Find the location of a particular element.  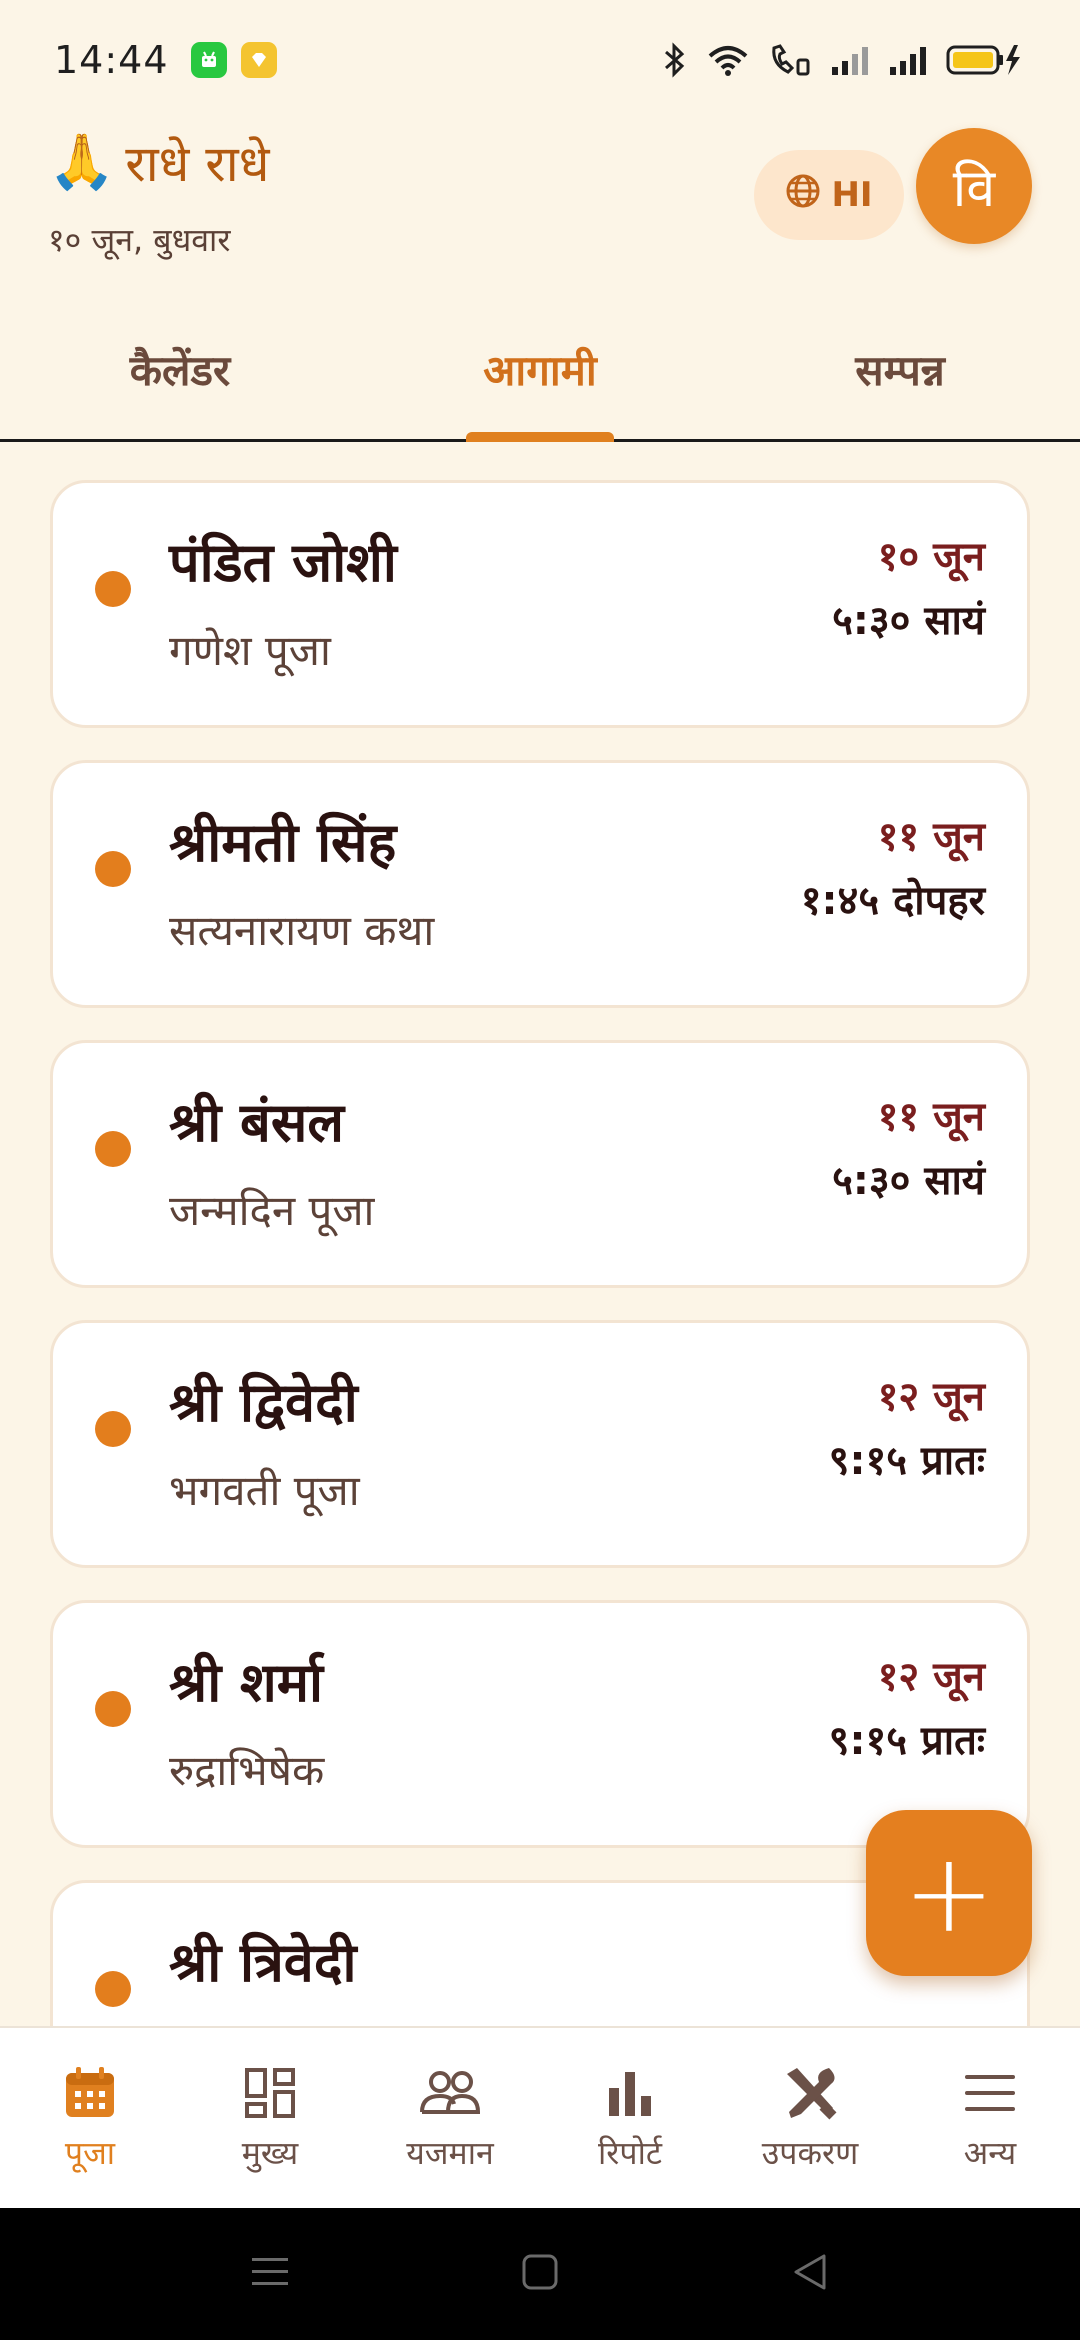

calendar-icon is located at coordinates (90, 2093).